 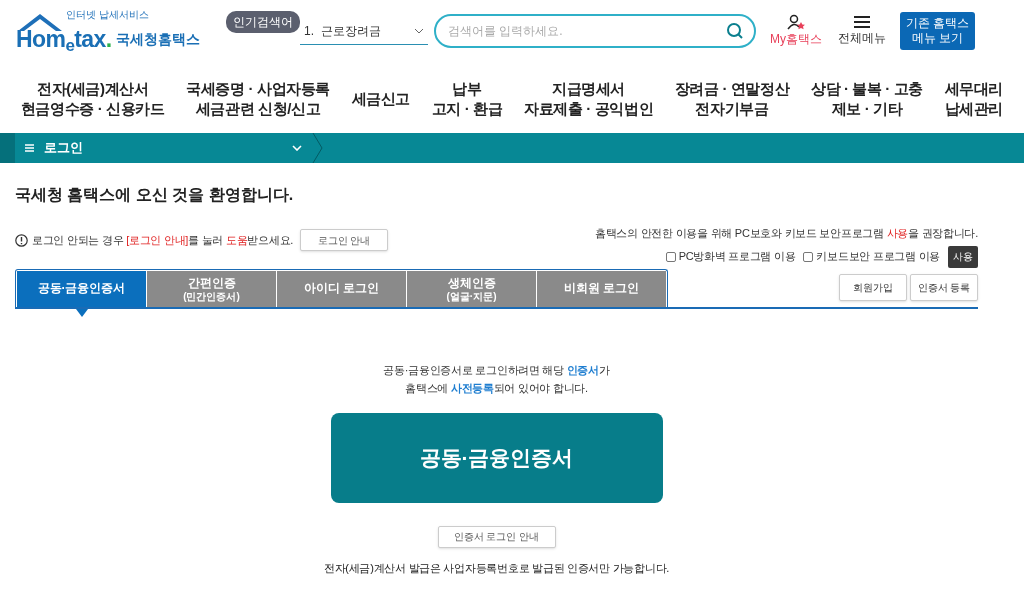 What do you see at coordinates (64, 39) in the screenshot?
I see `logo-wordmark: Hom$_{e}$tax.` at bounding box center [64, 39].